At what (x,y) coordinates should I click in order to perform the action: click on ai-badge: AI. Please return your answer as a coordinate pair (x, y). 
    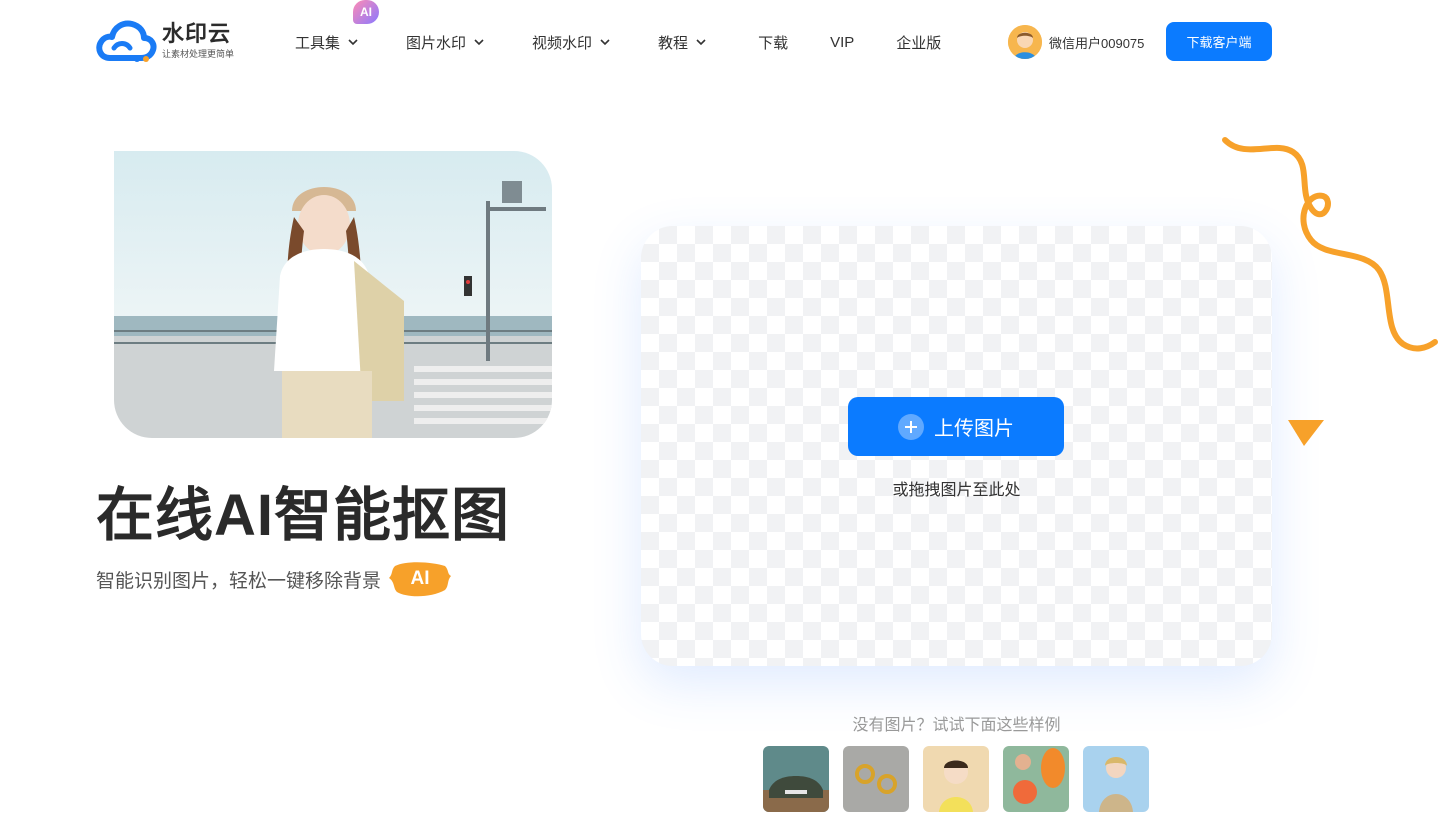
    Looking at the image, I should click on (366, 12).